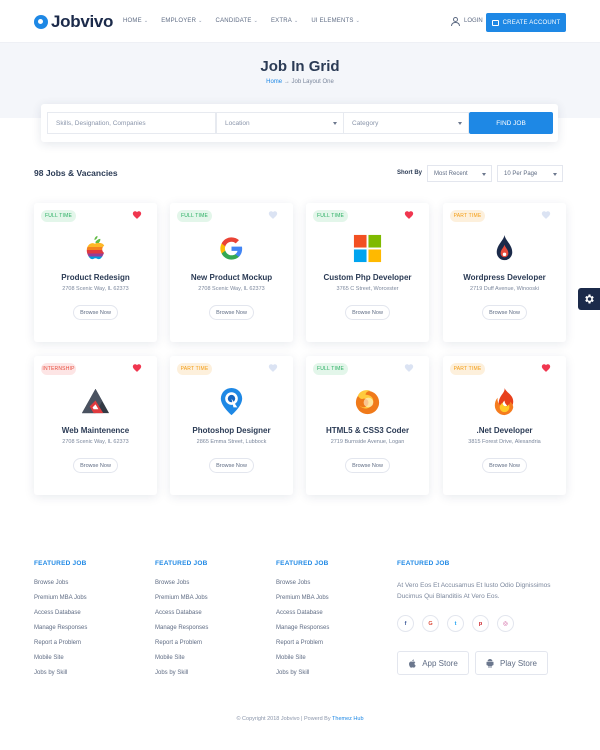  I want to click on facebook-icon: f, so click(405, 623).